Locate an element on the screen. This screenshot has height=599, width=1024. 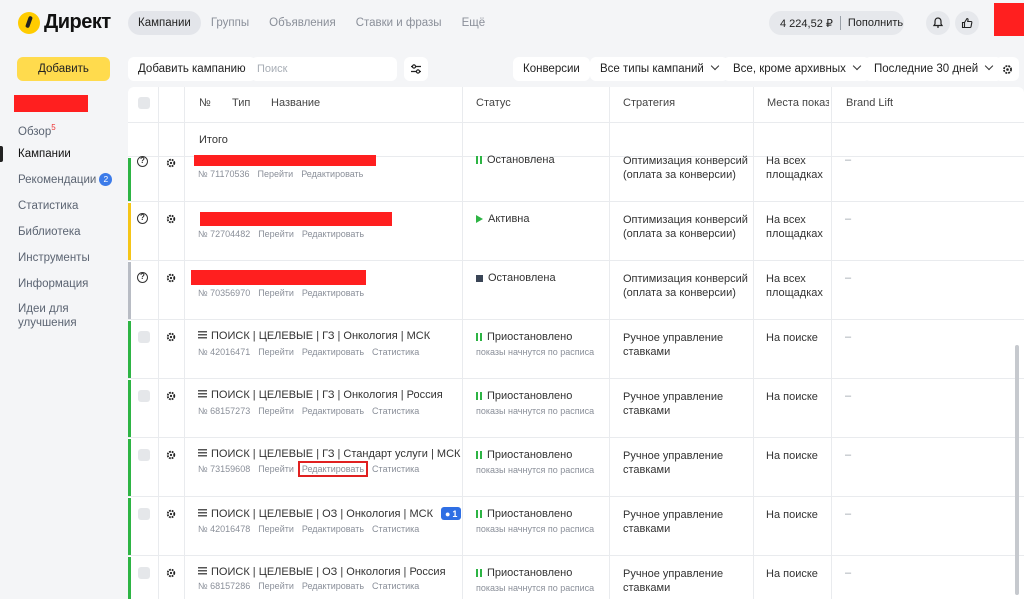
add-campaign-button: Добавить кампанию is located at coordinates (192, 69).